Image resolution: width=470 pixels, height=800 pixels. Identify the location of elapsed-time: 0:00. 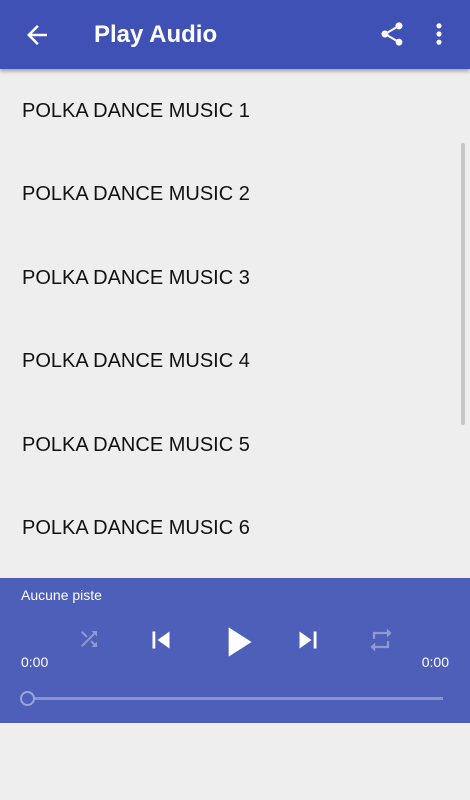
(35, 662).